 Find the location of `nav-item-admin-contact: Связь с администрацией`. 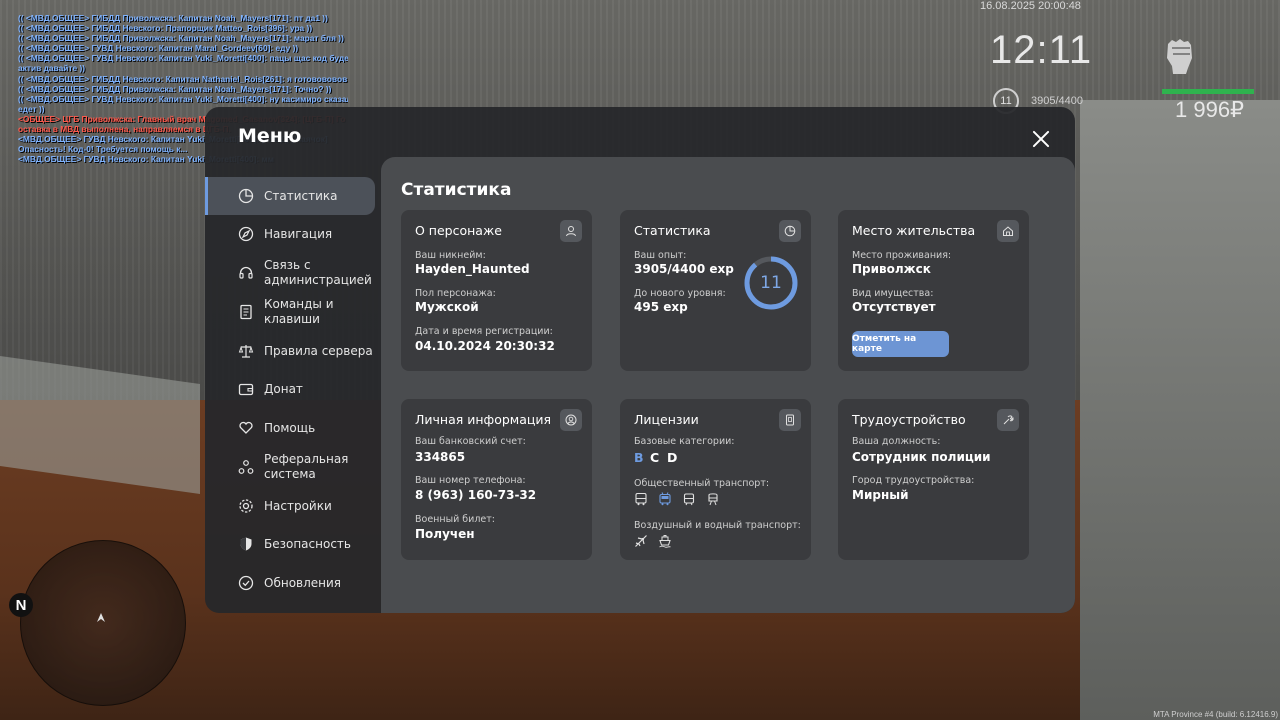

nav-item-admin-contact: Связь с администрацией is located at coordinates (290, 273).